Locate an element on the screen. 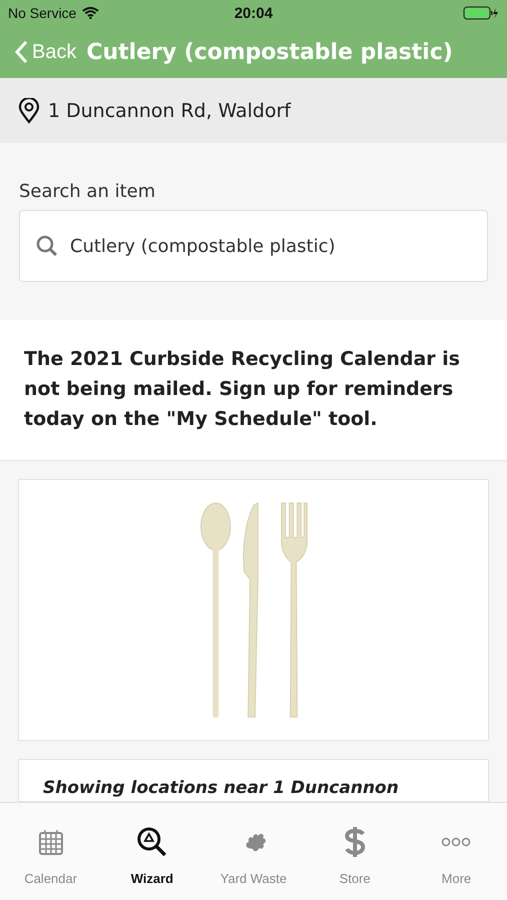  tab-bar-item: Store is located at coordinates (355, 851).